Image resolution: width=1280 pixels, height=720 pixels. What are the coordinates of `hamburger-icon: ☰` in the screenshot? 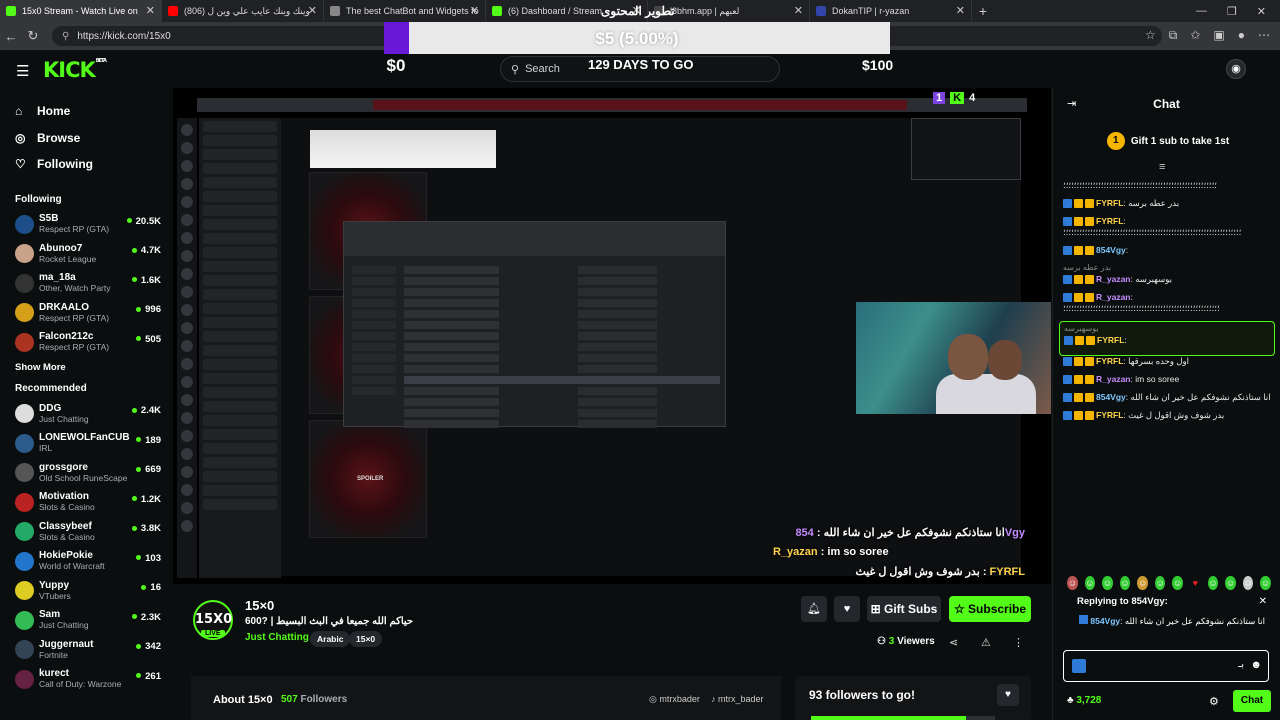 It's located at (22, 71).